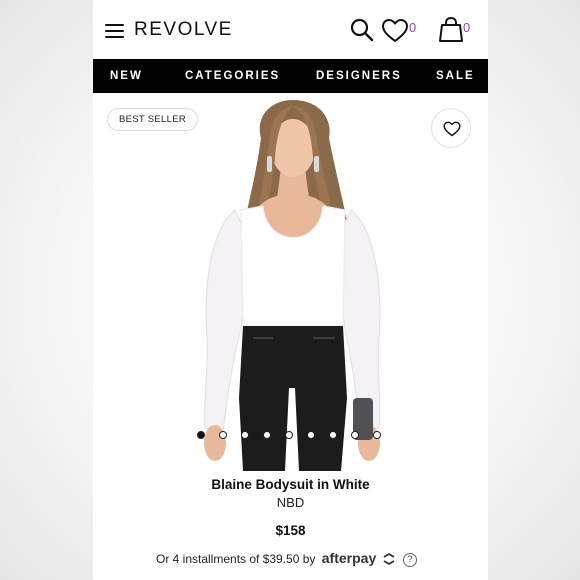  I want to click on logo: REVOLVE, so click(183, 30).